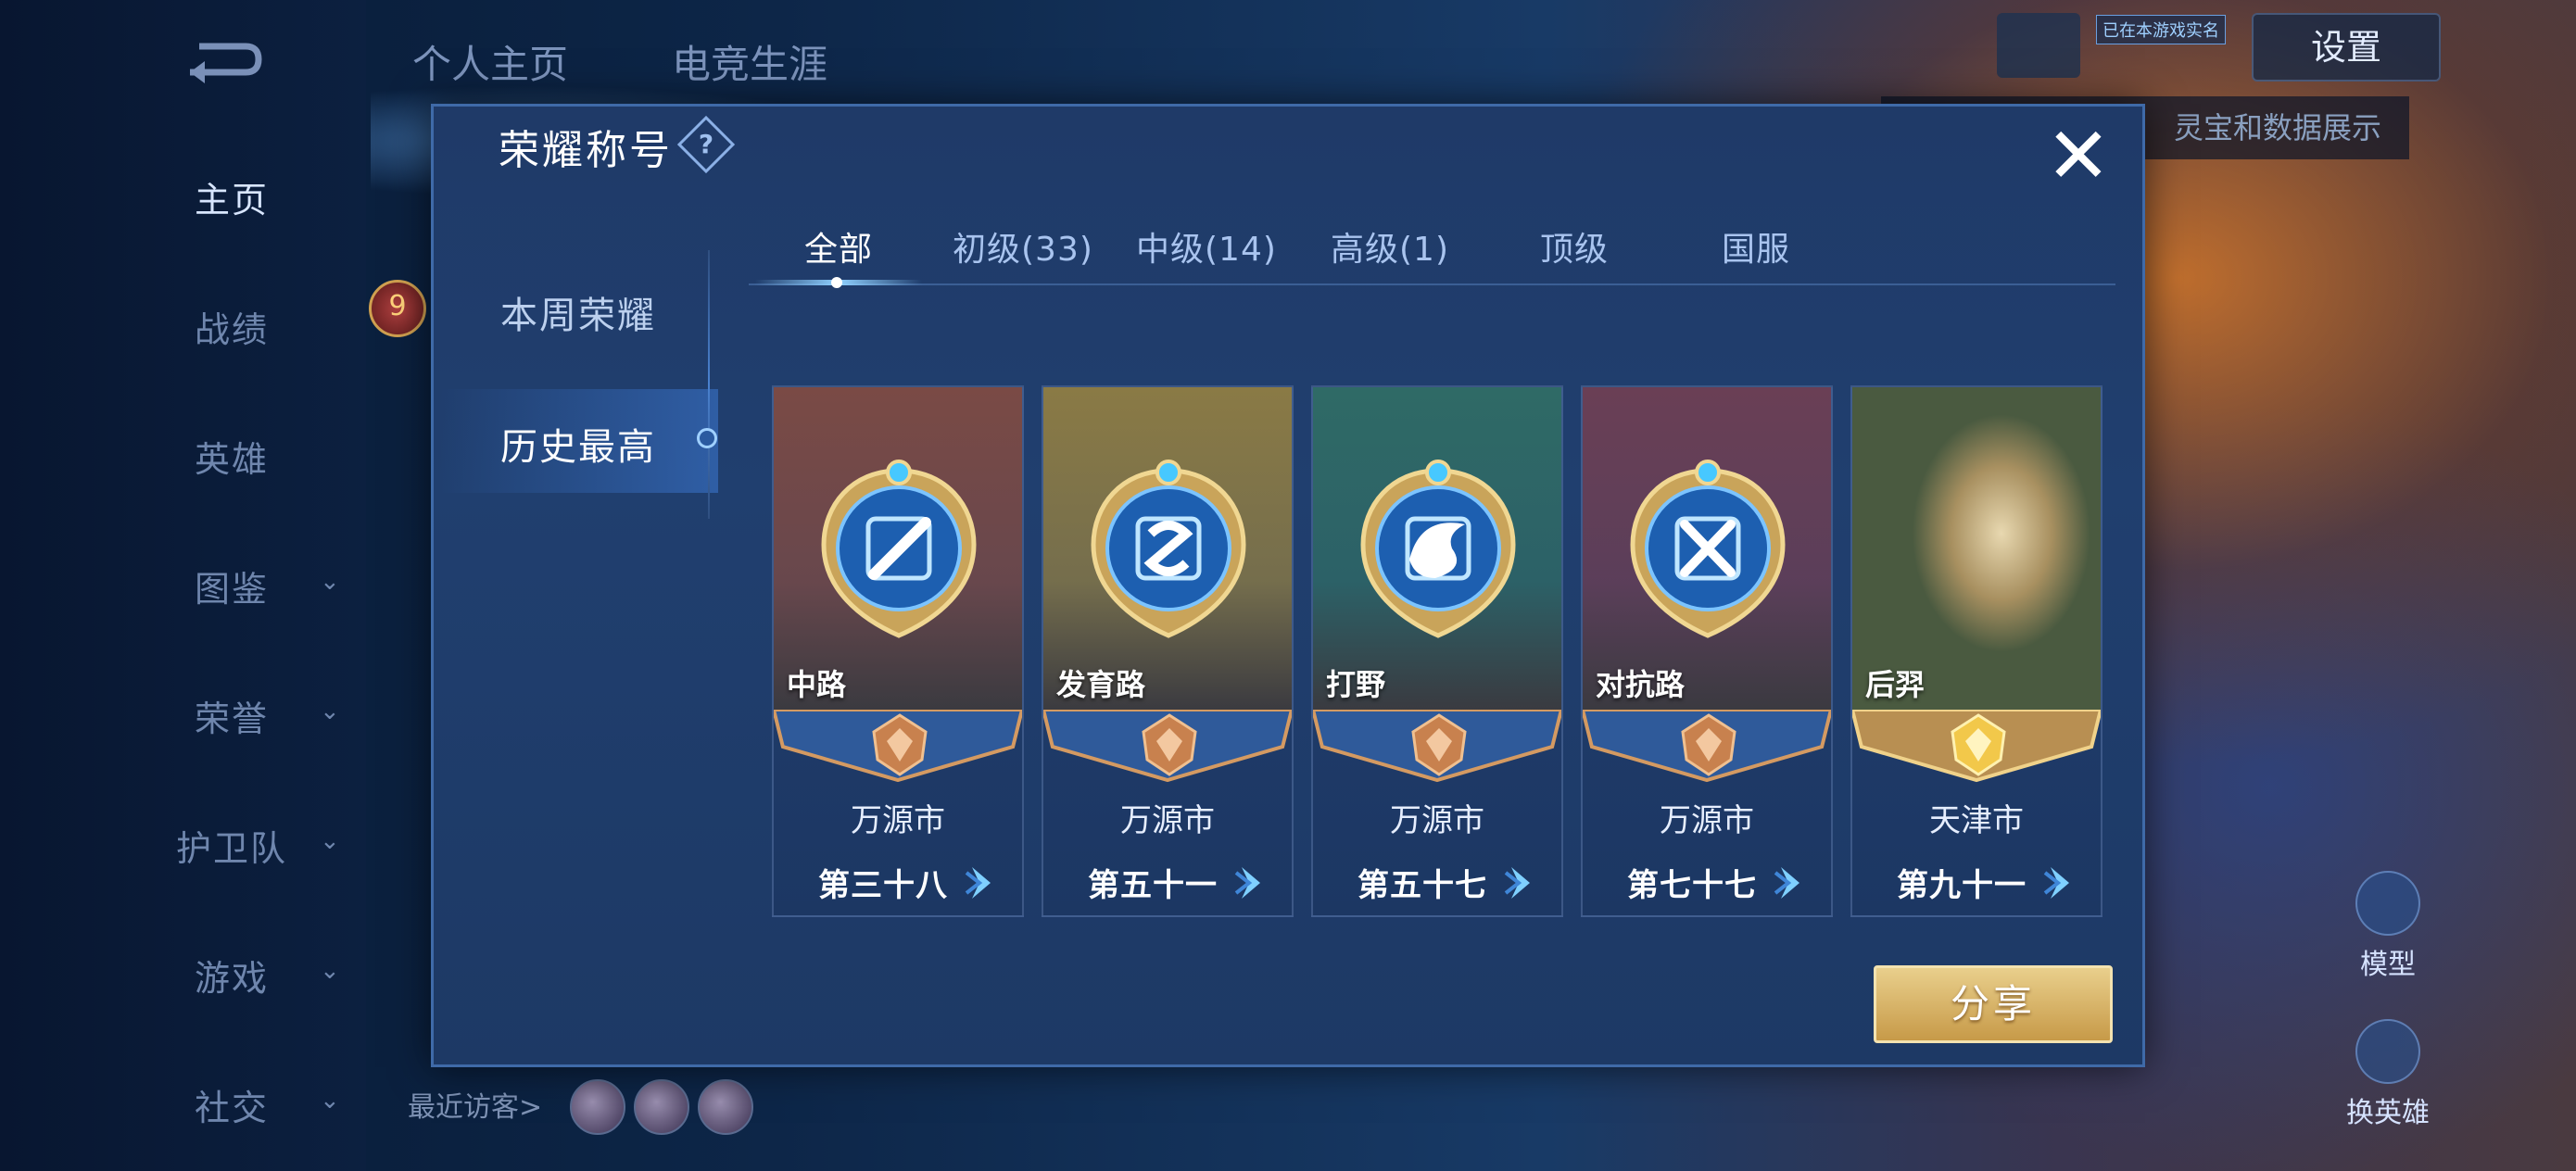  Describe the element at coordinates (232, 460) in the screenshot. I see `sidebar-item-label: 英雄` at that location.